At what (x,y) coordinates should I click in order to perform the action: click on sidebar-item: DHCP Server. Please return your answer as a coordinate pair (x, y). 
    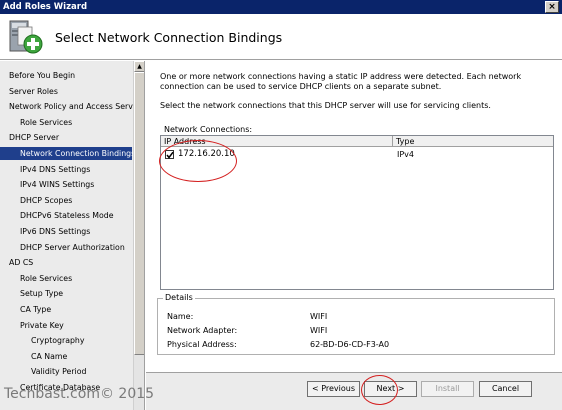
    Looking at the image, I should click on (66, 137).